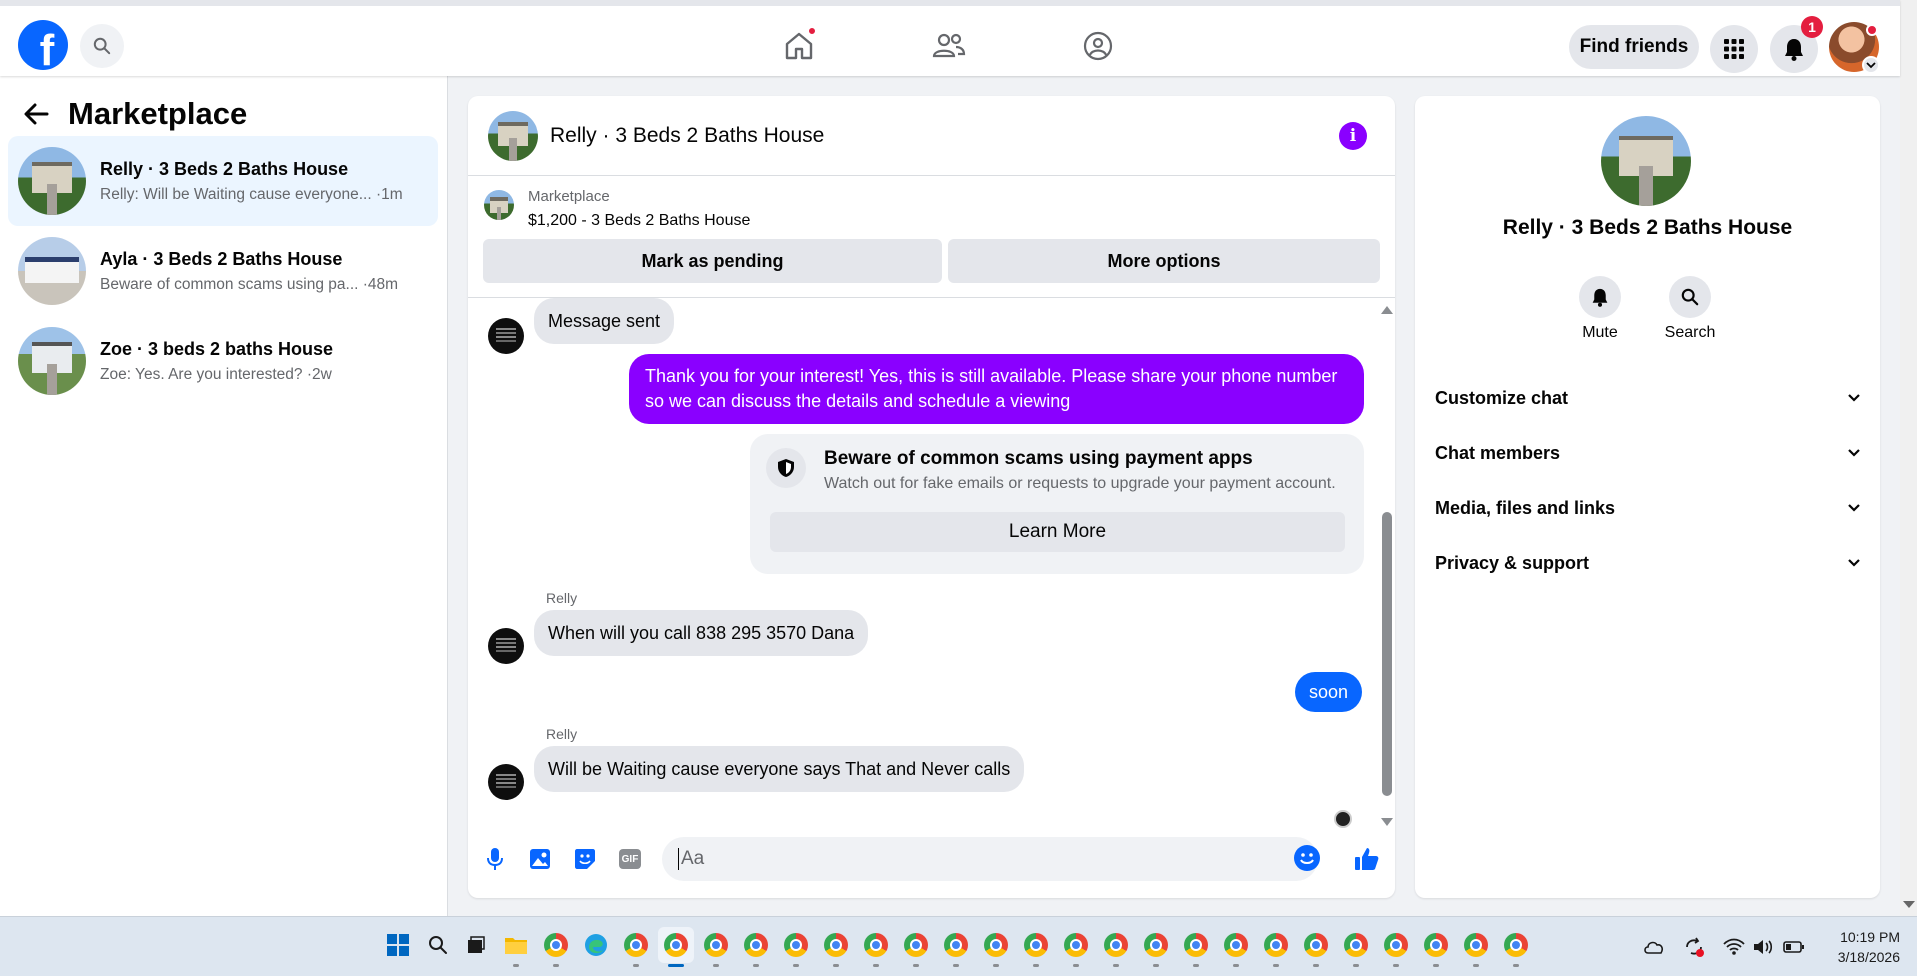  What do you see at coordinates (1694, 947) in the screenshot?
I see `sync-tray` at bounding box center [1694, 947].